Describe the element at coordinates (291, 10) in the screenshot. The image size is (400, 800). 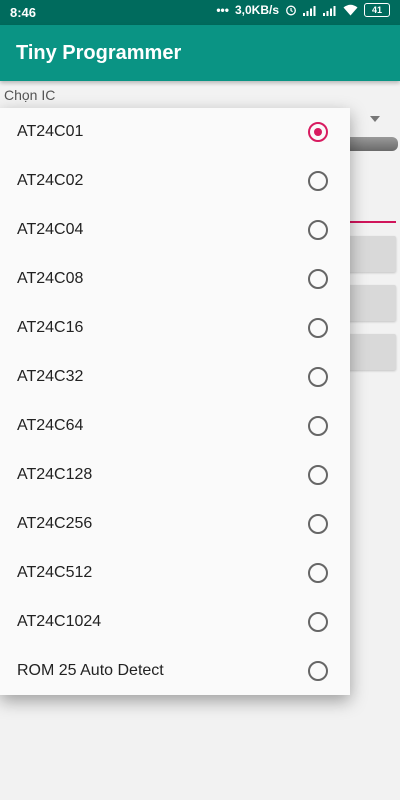
I see `alarm-icon` at that location.